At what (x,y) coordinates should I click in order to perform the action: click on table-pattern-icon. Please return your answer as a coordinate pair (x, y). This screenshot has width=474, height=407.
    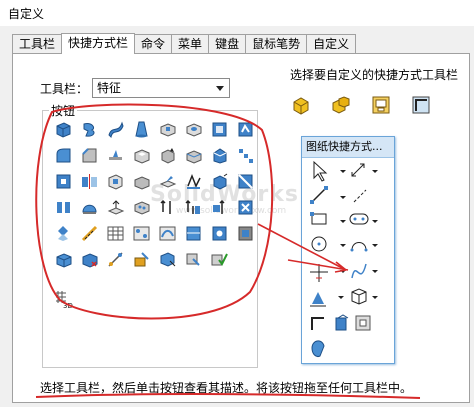
    Looking at the image, I should click on (115, 233).